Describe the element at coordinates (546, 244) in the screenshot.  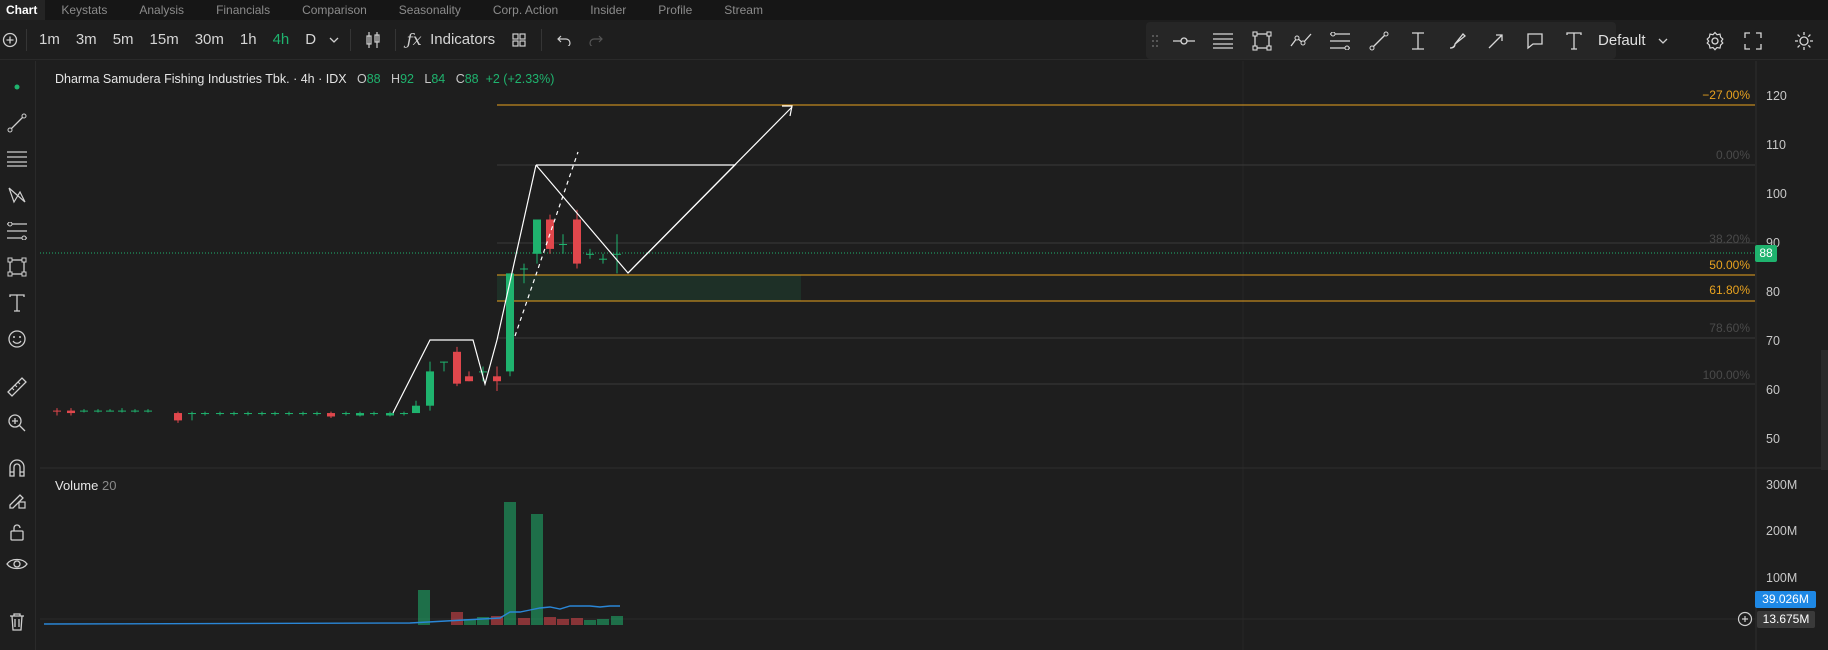
I see `dashed-leg` at that location.